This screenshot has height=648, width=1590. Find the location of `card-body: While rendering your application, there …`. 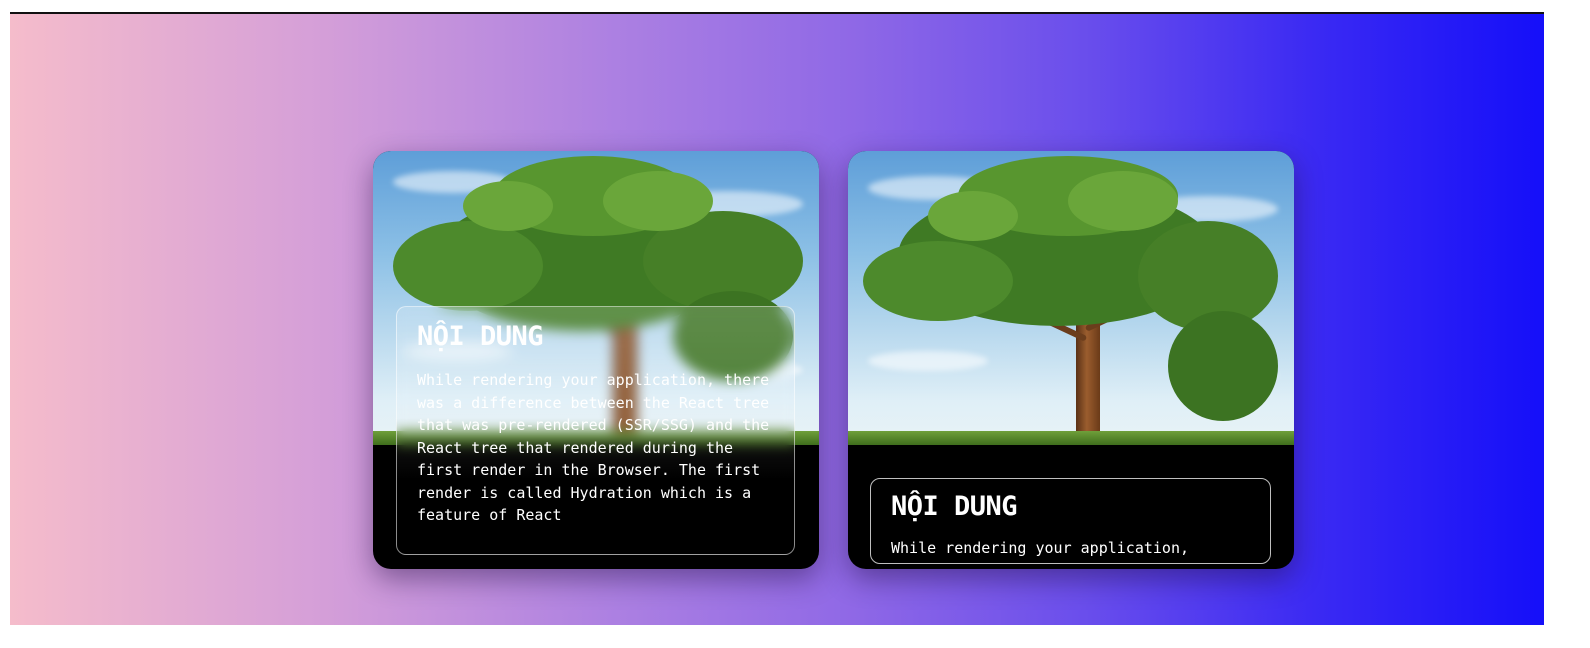

card-body: While rendering your application, there … is located at coordinates (593, 447).